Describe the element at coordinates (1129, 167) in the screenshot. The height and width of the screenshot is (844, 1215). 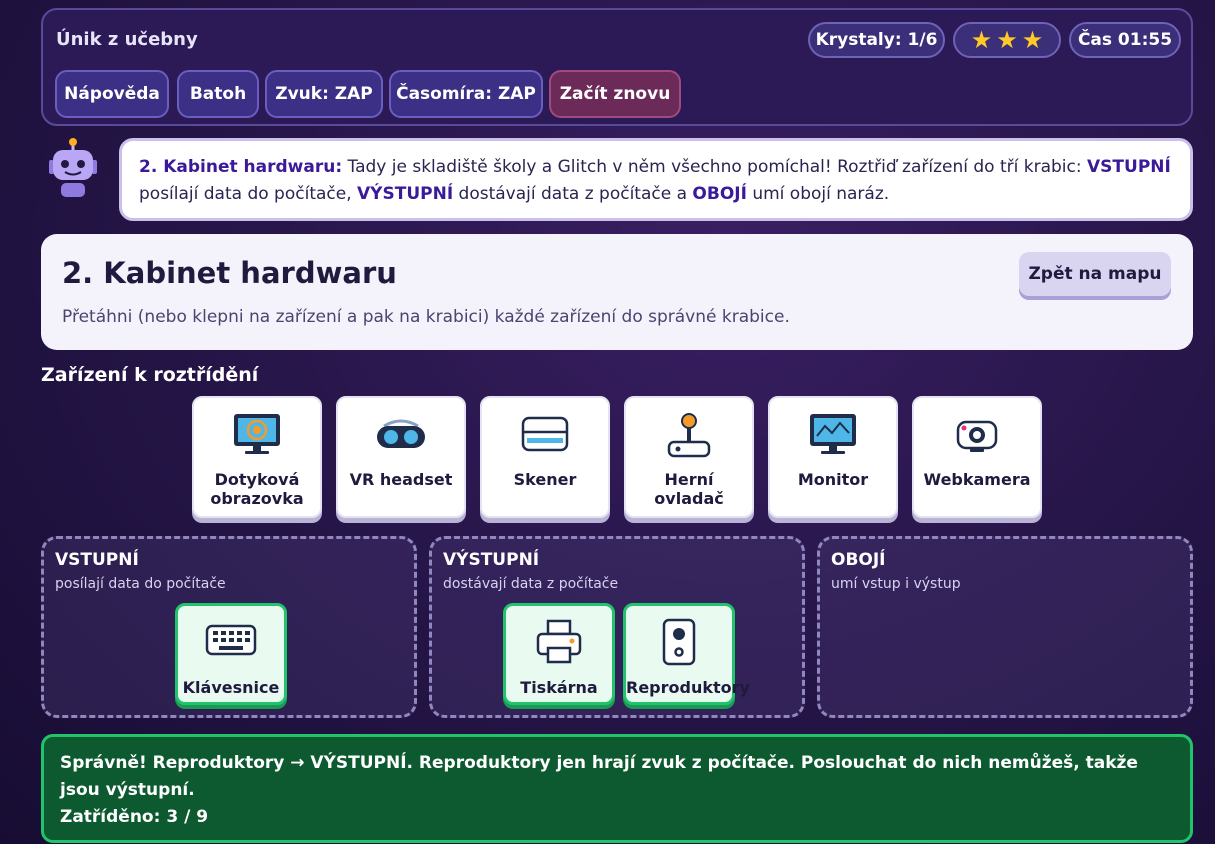
I see `keyword-input: VSTUPNÍ` at that location.